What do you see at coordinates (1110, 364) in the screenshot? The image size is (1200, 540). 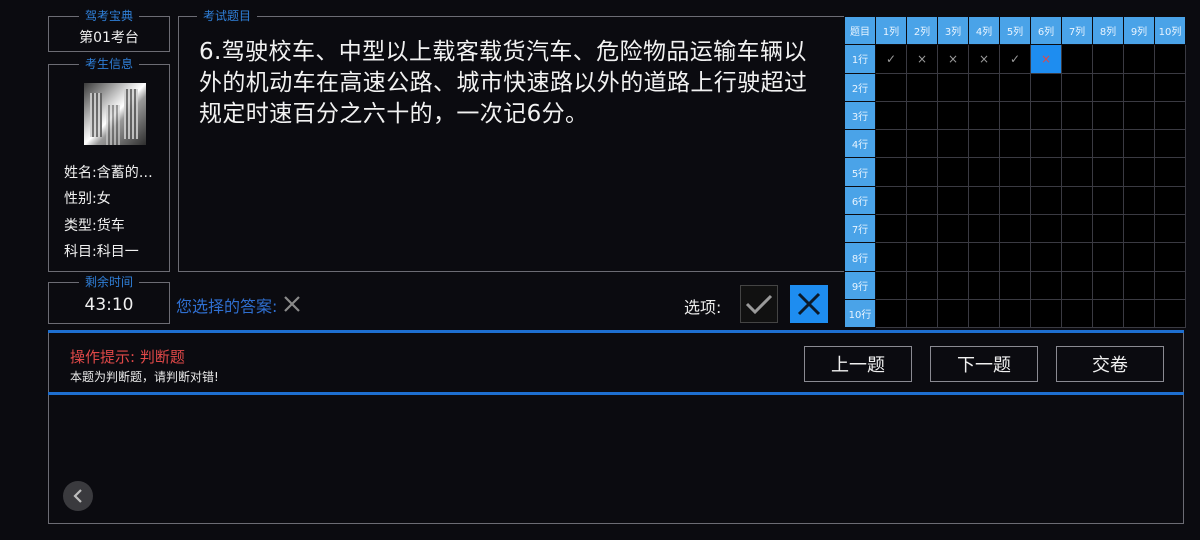 I see `submit-button: 交卷` at bounding box center [1110, 364].